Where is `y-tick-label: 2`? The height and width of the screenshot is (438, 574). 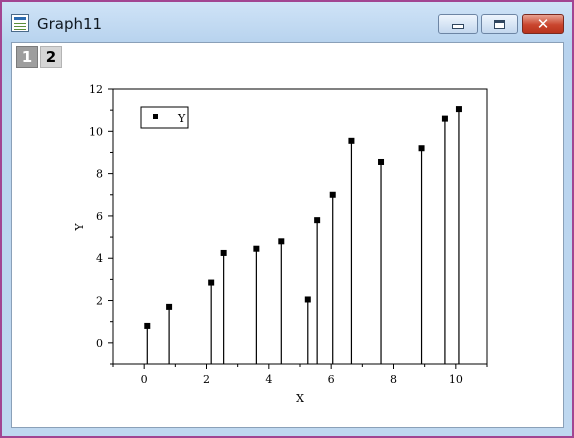
y-tick-label: 2 is located at coordinates (99, 301).